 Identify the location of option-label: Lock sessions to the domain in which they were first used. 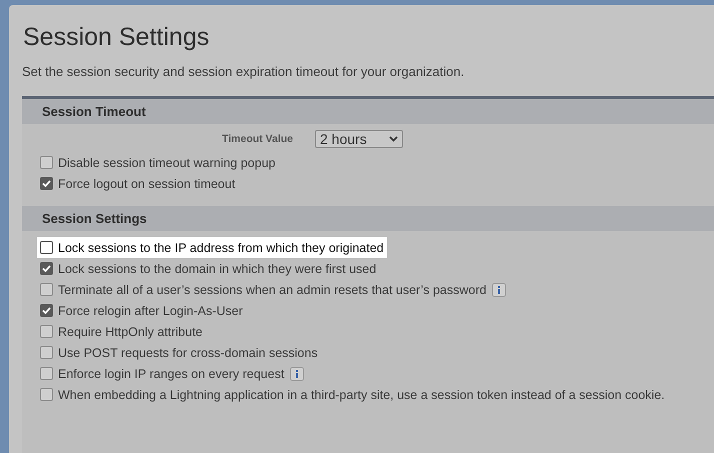
(217, 269).